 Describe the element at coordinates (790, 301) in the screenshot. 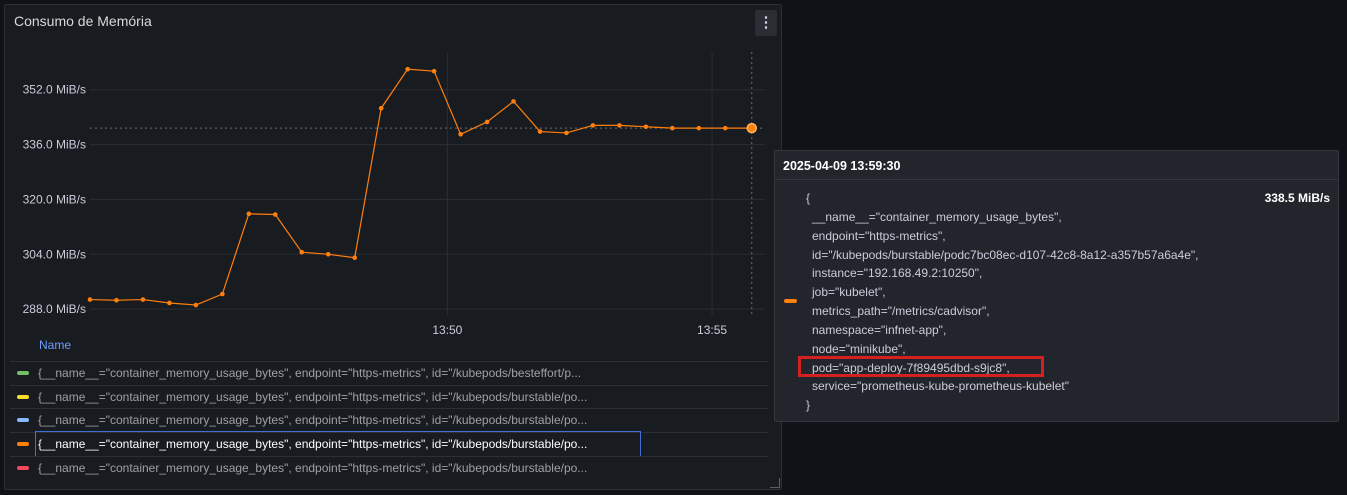

I see `tooltip-series-swatch` at that location.